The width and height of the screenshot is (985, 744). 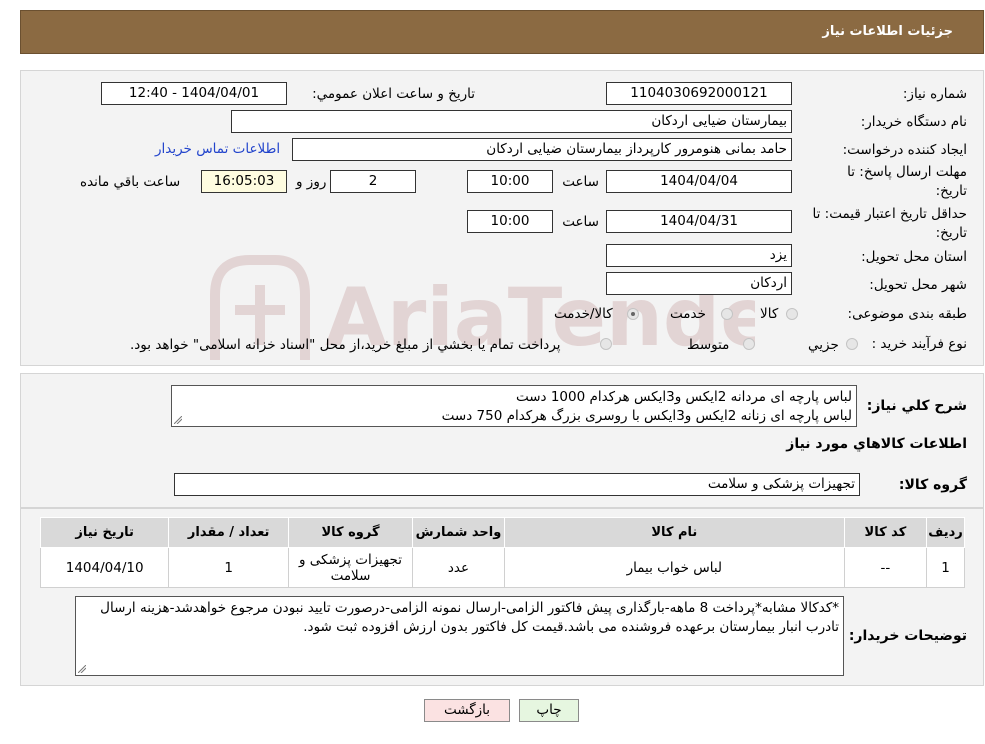 What do you see at coordinates (510, 221) in the screenshot?
I see `validity-time-field: 10:00` at bounding box center [510, 221].